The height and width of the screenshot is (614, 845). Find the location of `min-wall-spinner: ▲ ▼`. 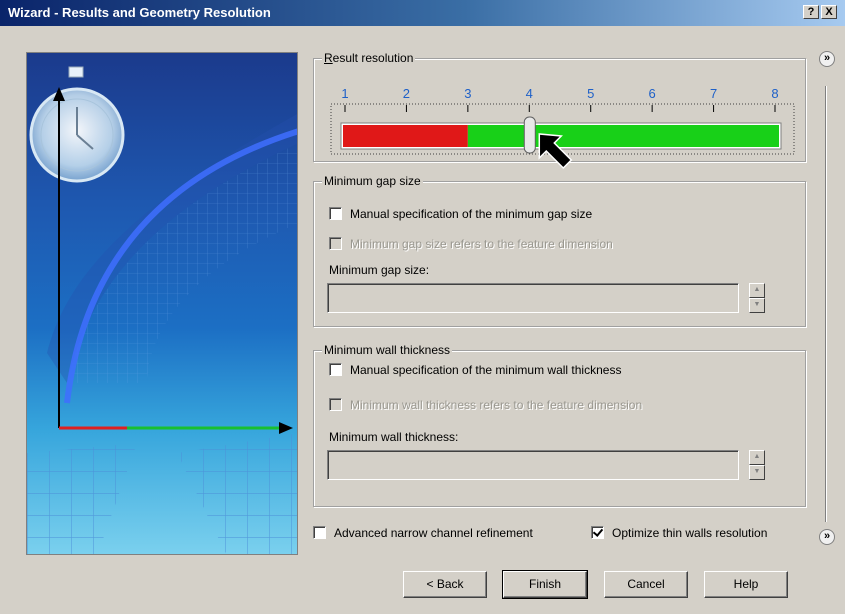

min-wall-spinner: ▲ ▼ is located at coordinates (757, 465).